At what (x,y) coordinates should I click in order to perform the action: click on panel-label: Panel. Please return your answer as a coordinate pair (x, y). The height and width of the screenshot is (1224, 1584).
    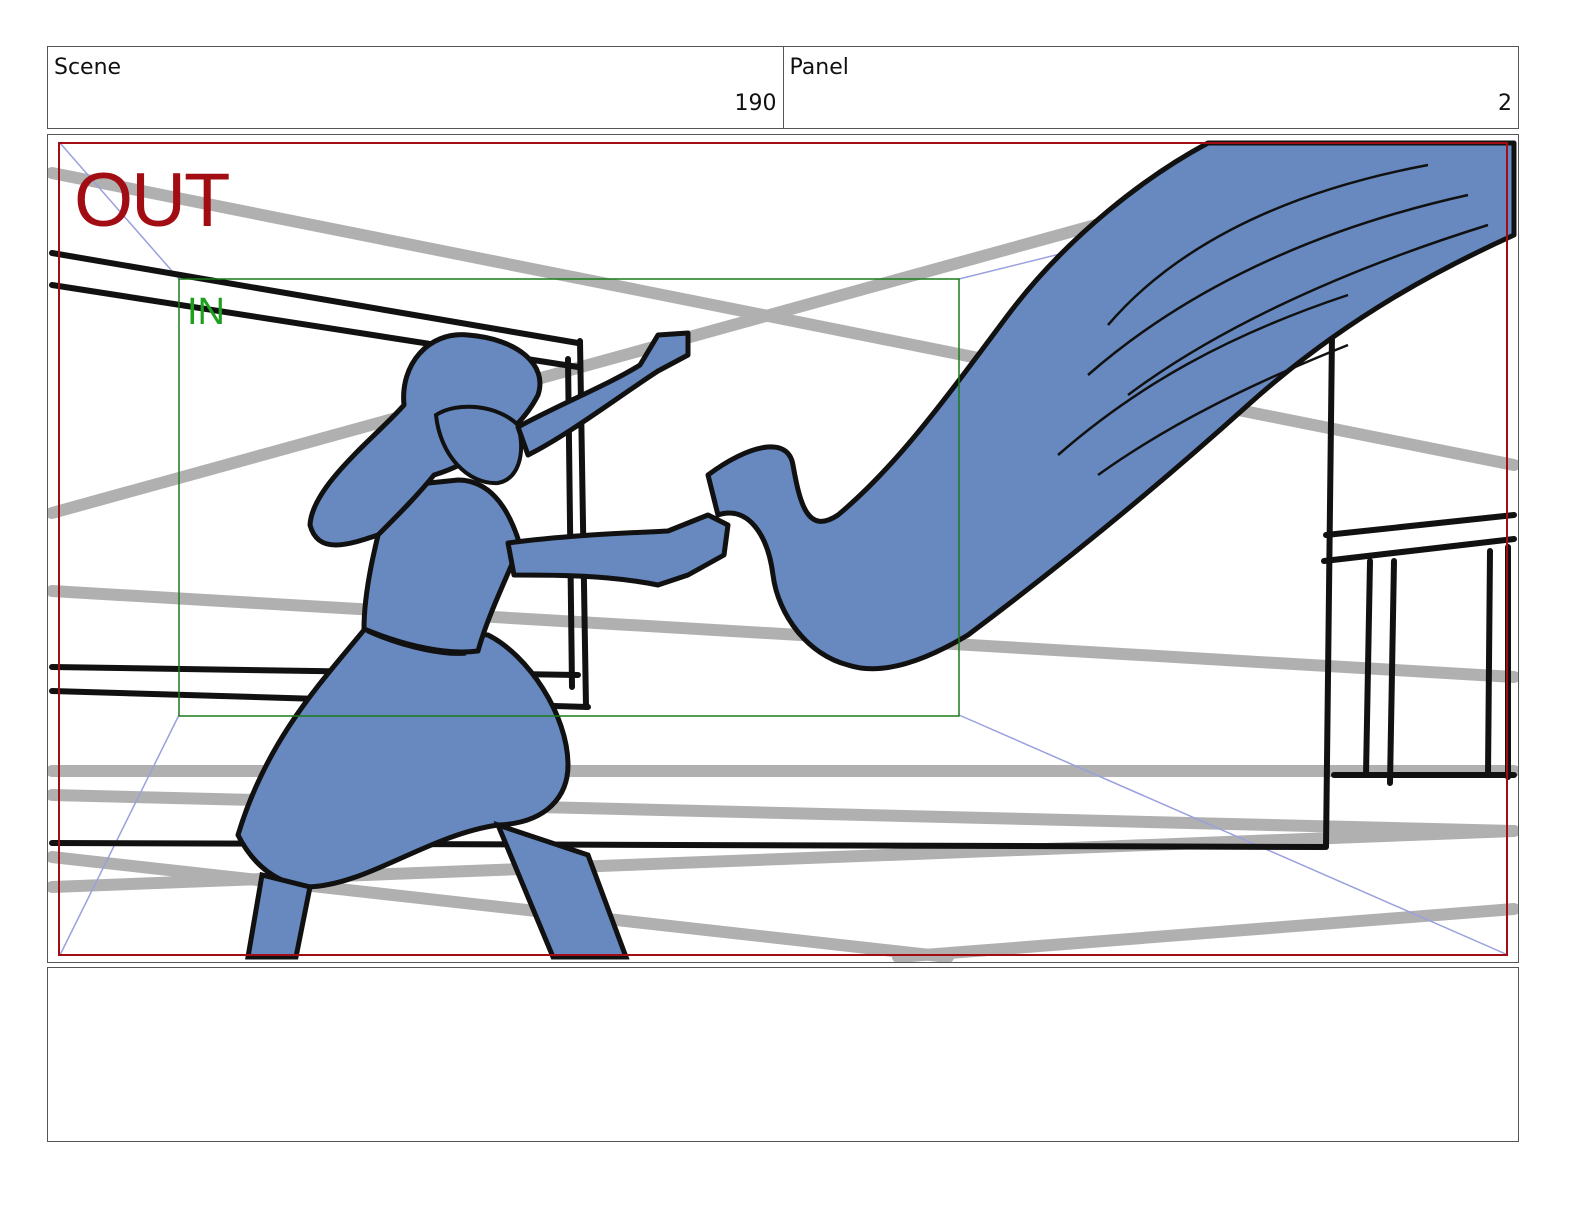
    Looking at the image, I should click on (819, 67).